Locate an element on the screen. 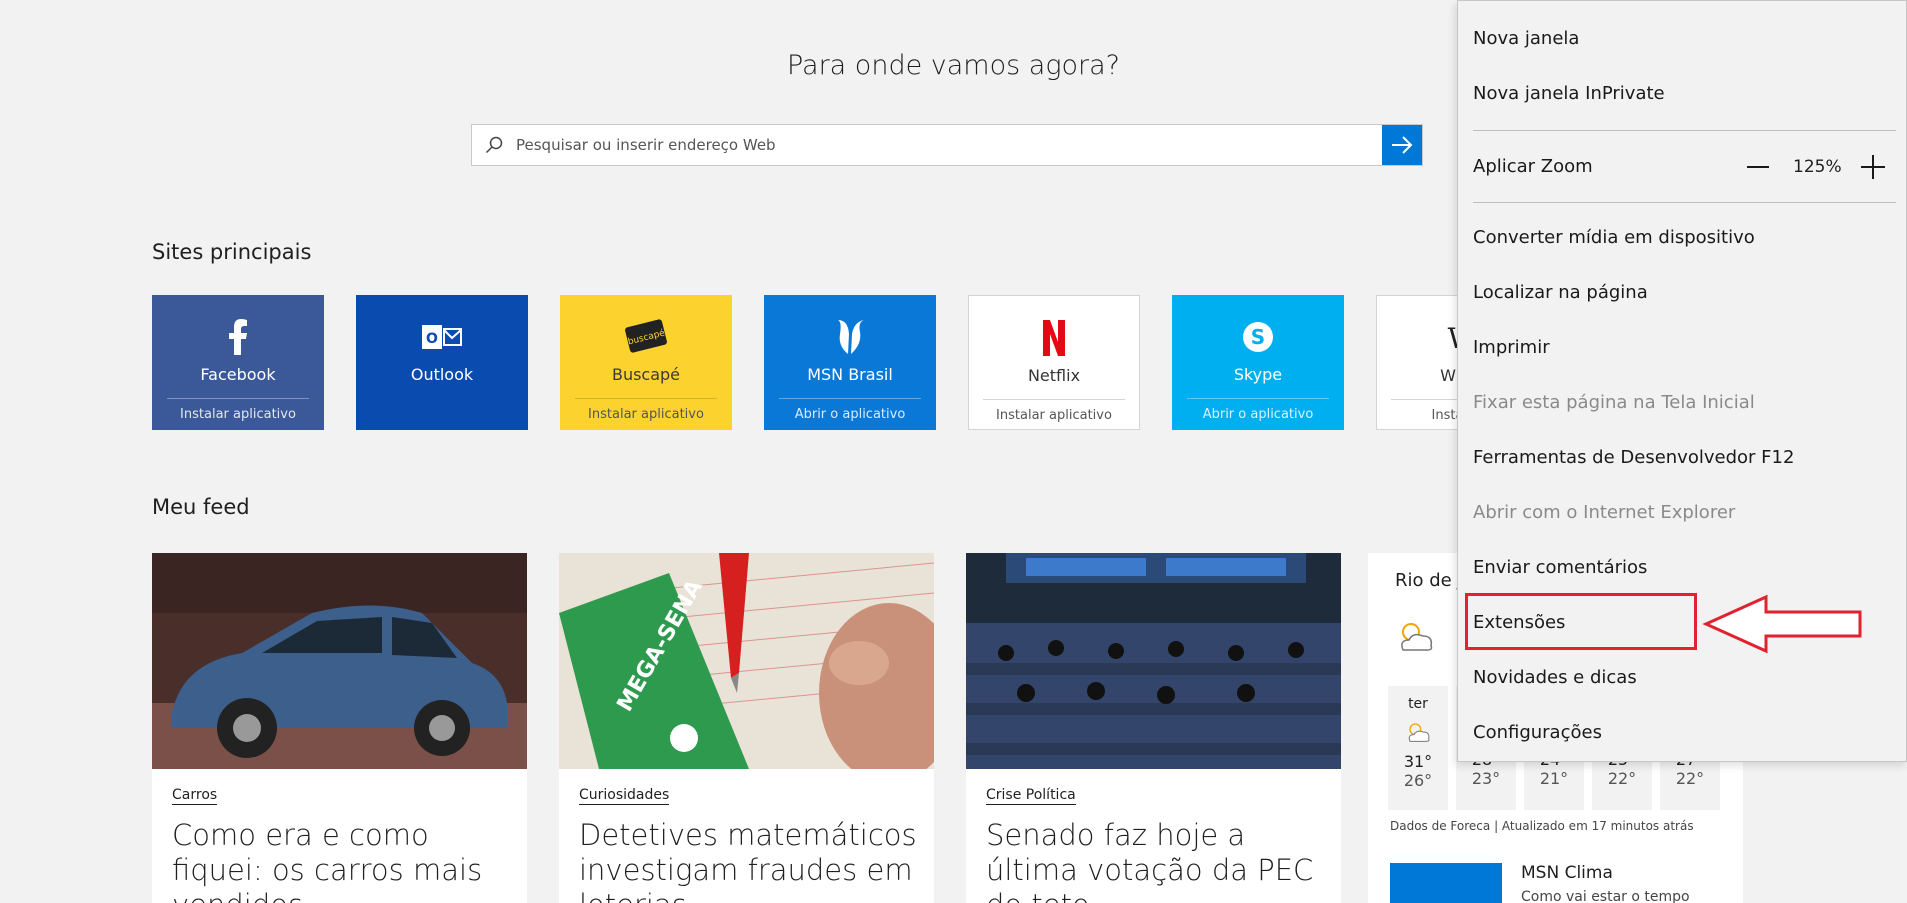  red-arrow-icon is located at coordinates (1785, 626).